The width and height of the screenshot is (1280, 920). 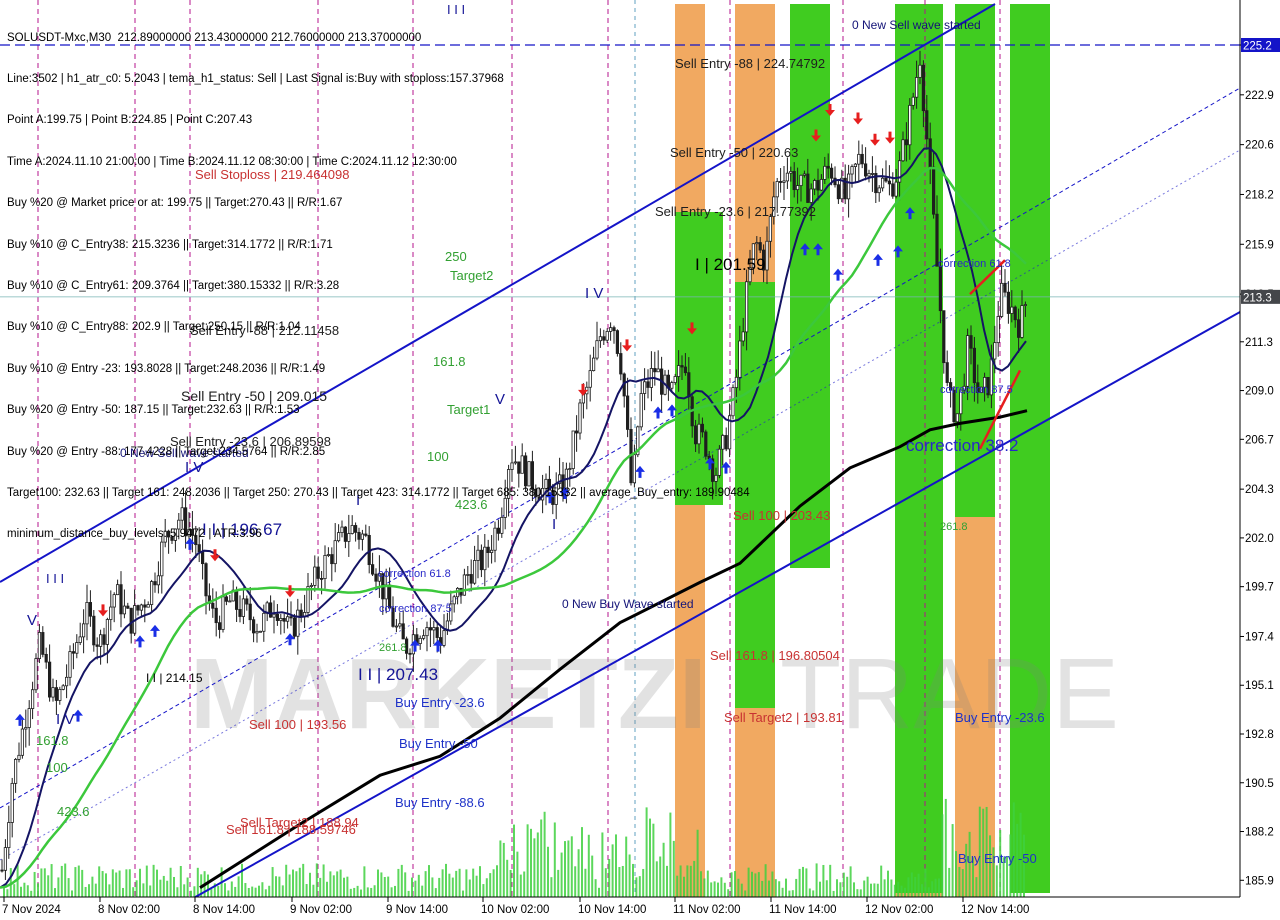 I want to click on time-tick-label: 9 Nov 02:00, so click(x=321, y=910).